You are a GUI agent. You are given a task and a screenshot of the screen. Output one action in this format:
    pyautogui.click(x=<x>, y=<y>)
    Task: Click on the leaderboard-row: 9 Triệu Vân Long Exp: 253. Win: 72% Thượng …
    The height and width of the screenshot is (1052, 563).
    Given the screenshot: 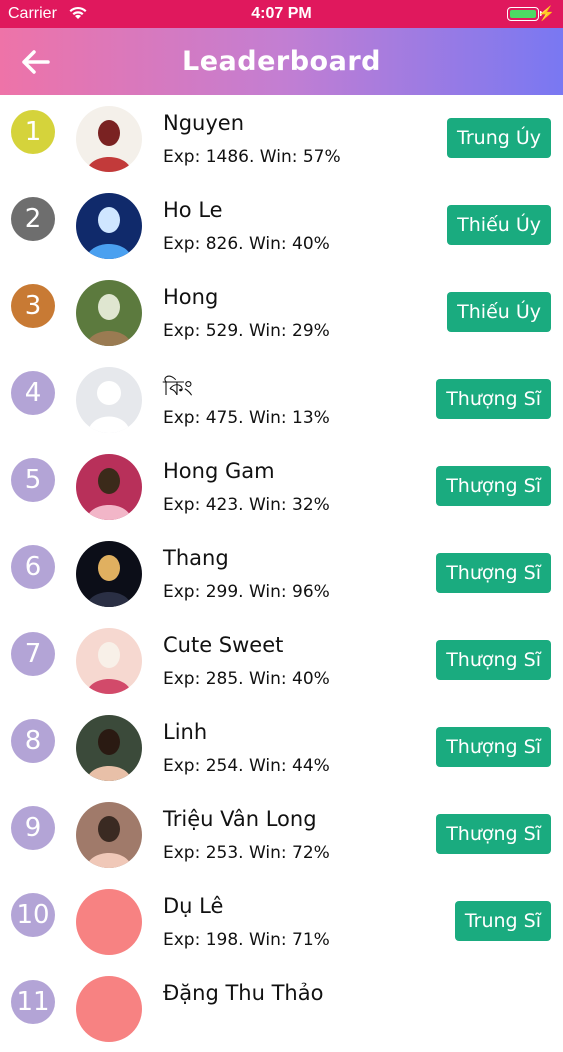 What is the action you would take?
    pyautogui.click(x=281, y=834)
    